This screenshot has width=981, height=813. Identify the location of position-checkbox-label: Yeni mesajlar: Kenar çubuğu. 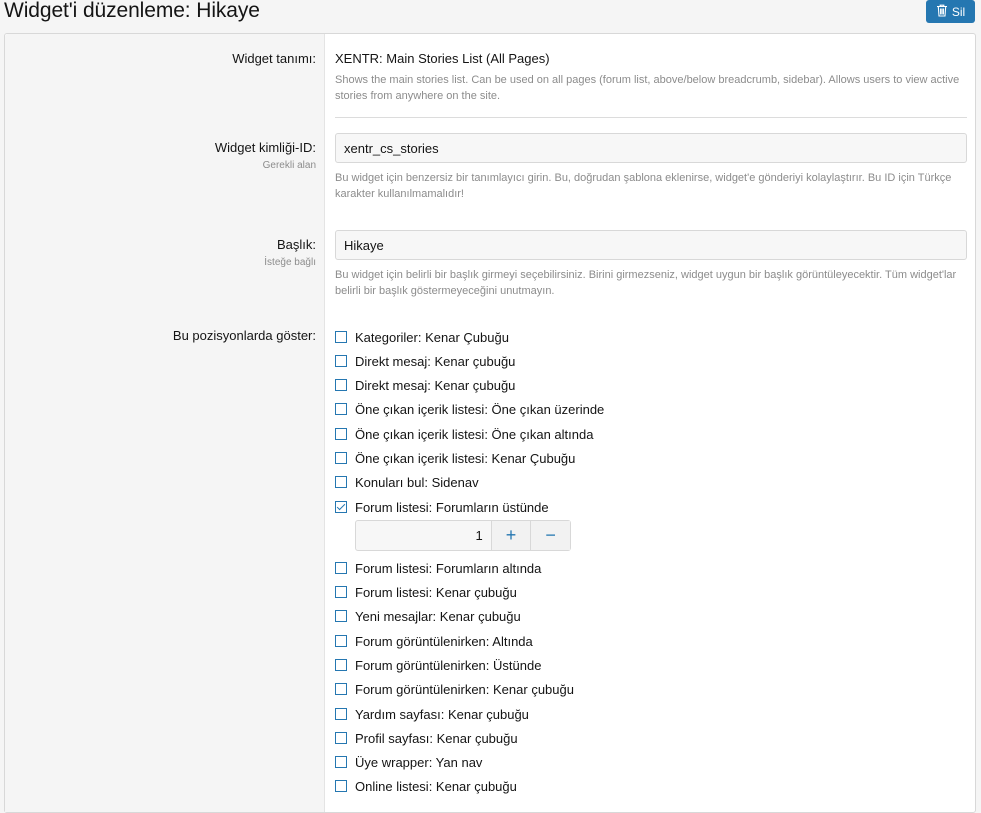
(438, 616).